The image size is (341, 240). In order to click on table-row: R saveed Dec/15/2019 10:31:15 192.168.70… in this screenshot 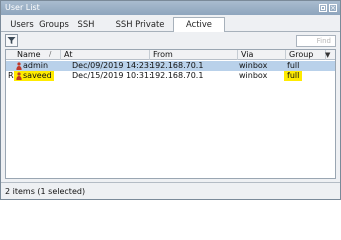, I will do `click(170, 76)`.